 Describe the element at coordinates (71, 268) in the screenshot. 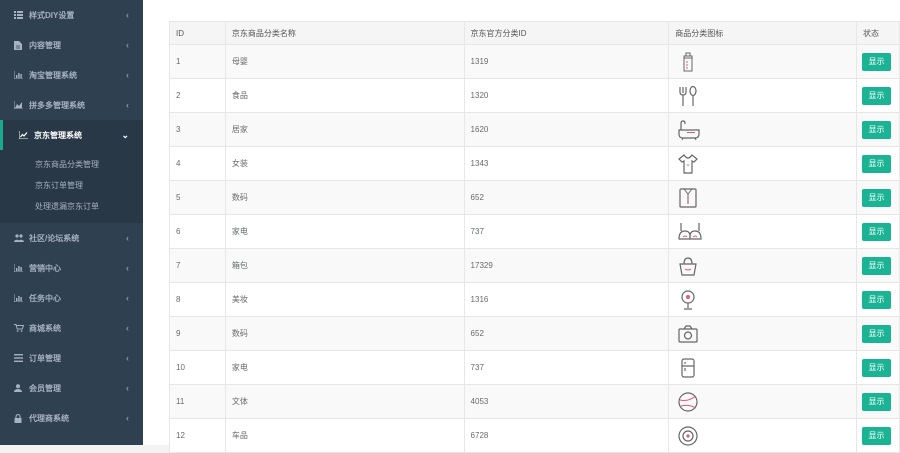

I see `sidebar-item-6: 营销中心 ‹` at that location.